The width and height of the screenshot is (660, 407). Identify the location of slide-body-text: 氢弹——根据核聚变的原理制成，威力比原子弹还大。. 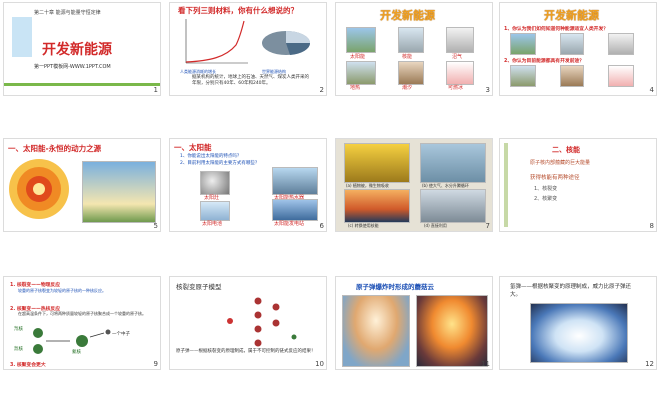
(571, 291).